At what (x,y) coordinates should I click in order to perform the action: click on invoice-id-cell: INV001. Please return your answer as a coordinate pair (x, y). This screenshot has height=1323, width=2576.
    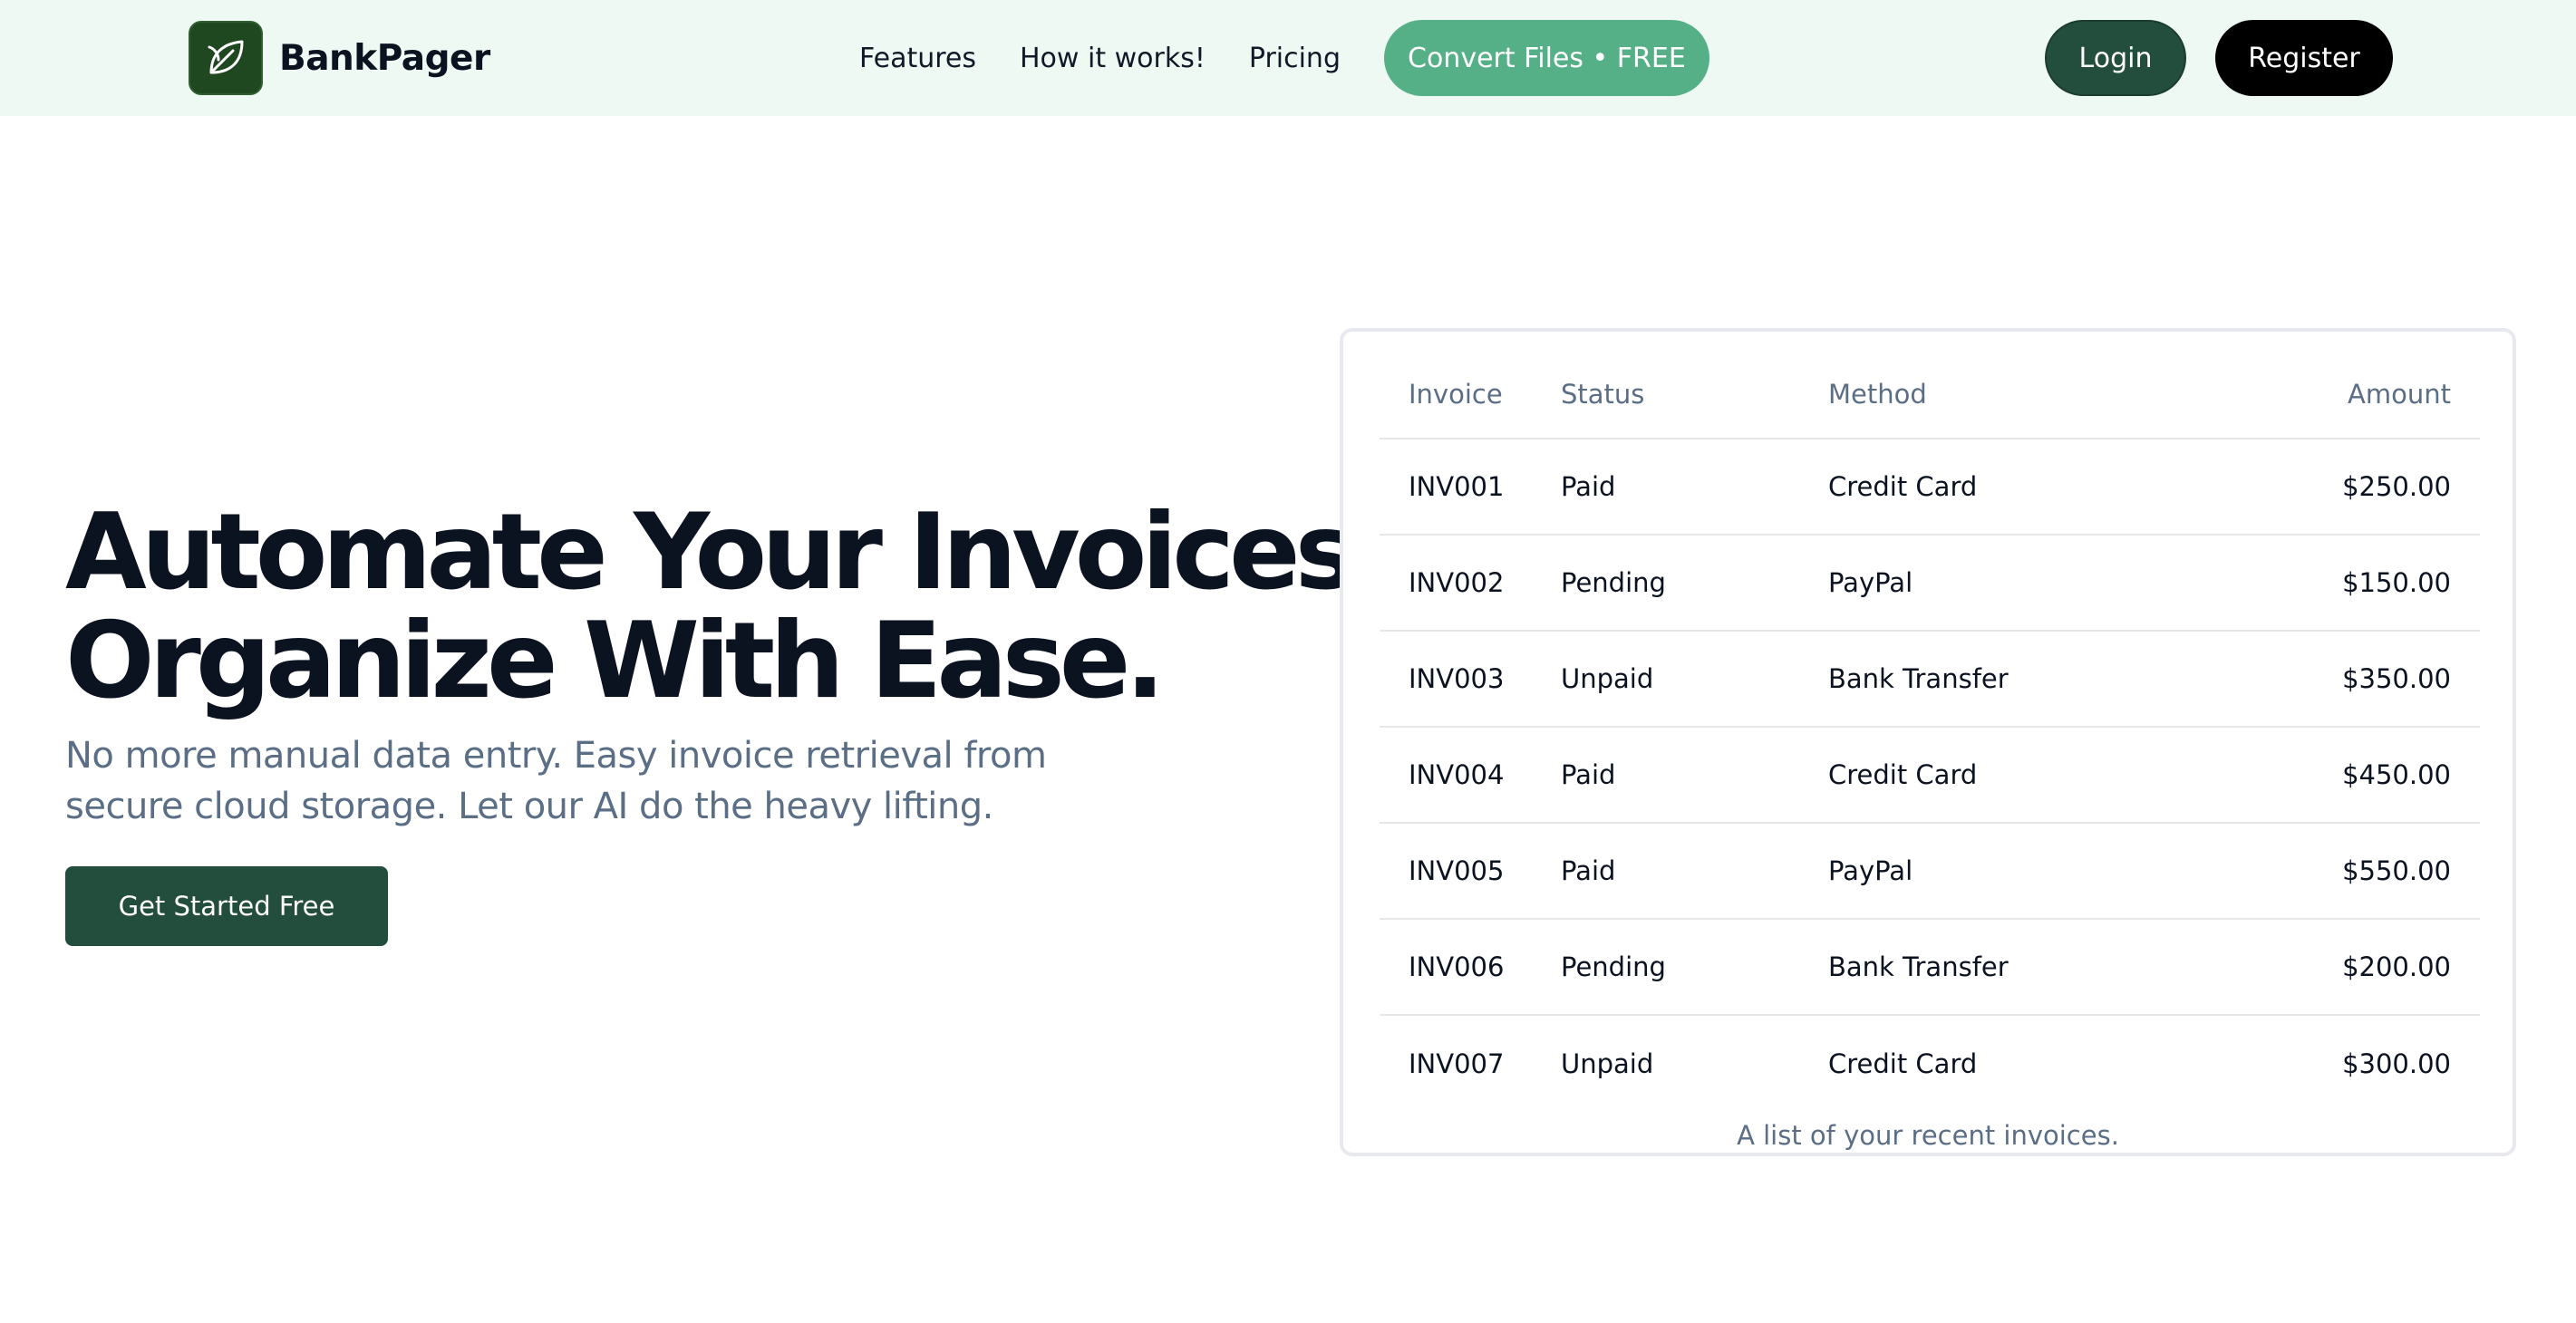
    Looking at the image, I should click on (1470, 487).